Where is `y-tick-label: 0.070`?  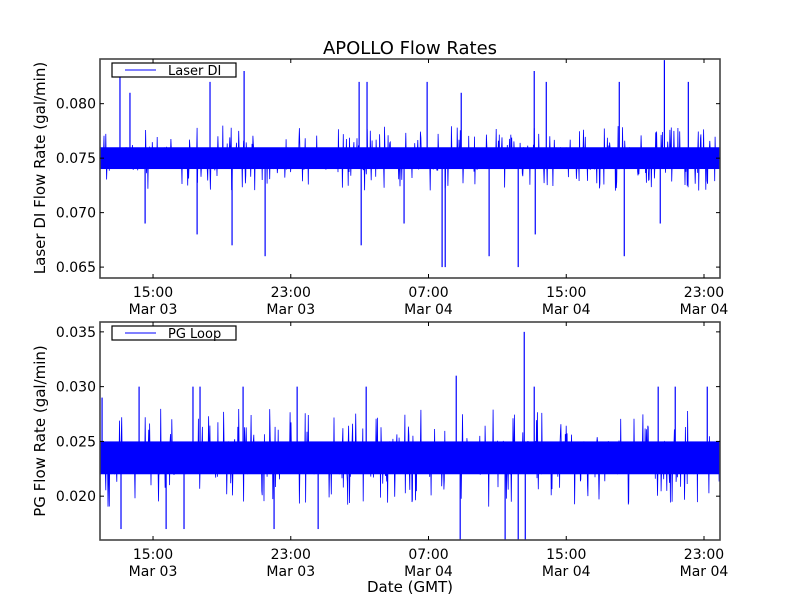 y-tick-label: 0.070 is located at coordinates (76, 214).